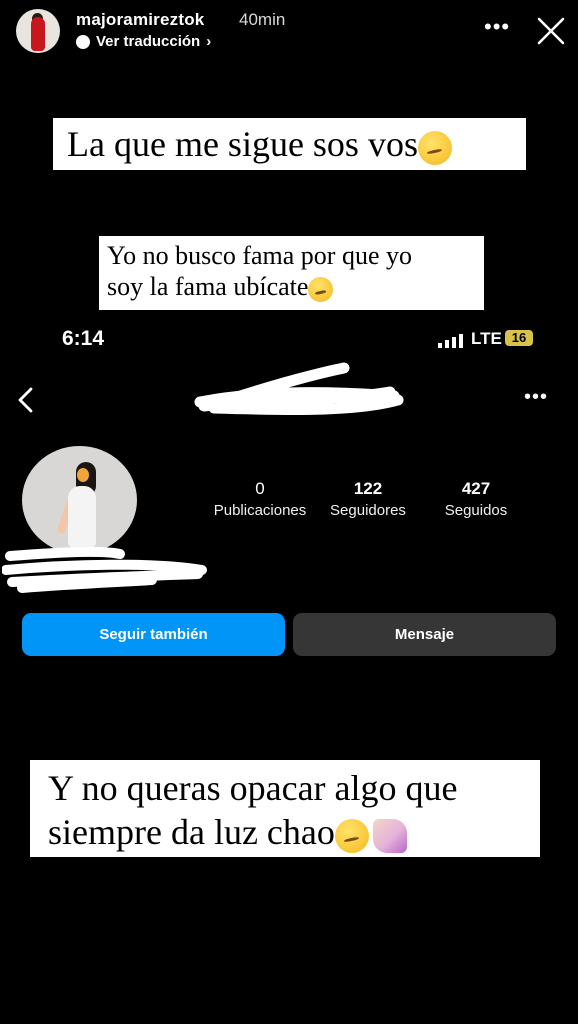 This screenshot has width=578, height=1024. Describe the element at coordinates (38, 31) in the screenshot. I see `story-avatar` at that location.